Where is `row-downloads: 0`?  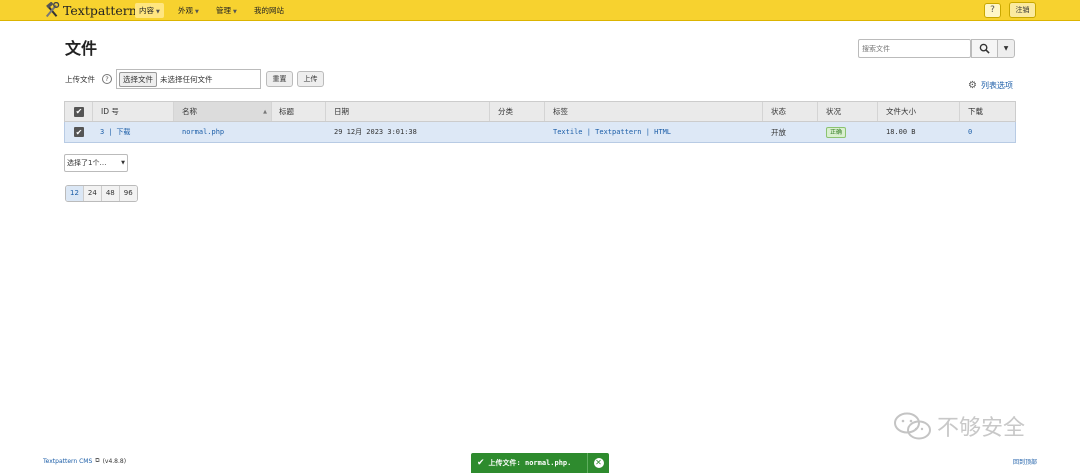
row-downloads: 0 is located at coordinates (970, 132).